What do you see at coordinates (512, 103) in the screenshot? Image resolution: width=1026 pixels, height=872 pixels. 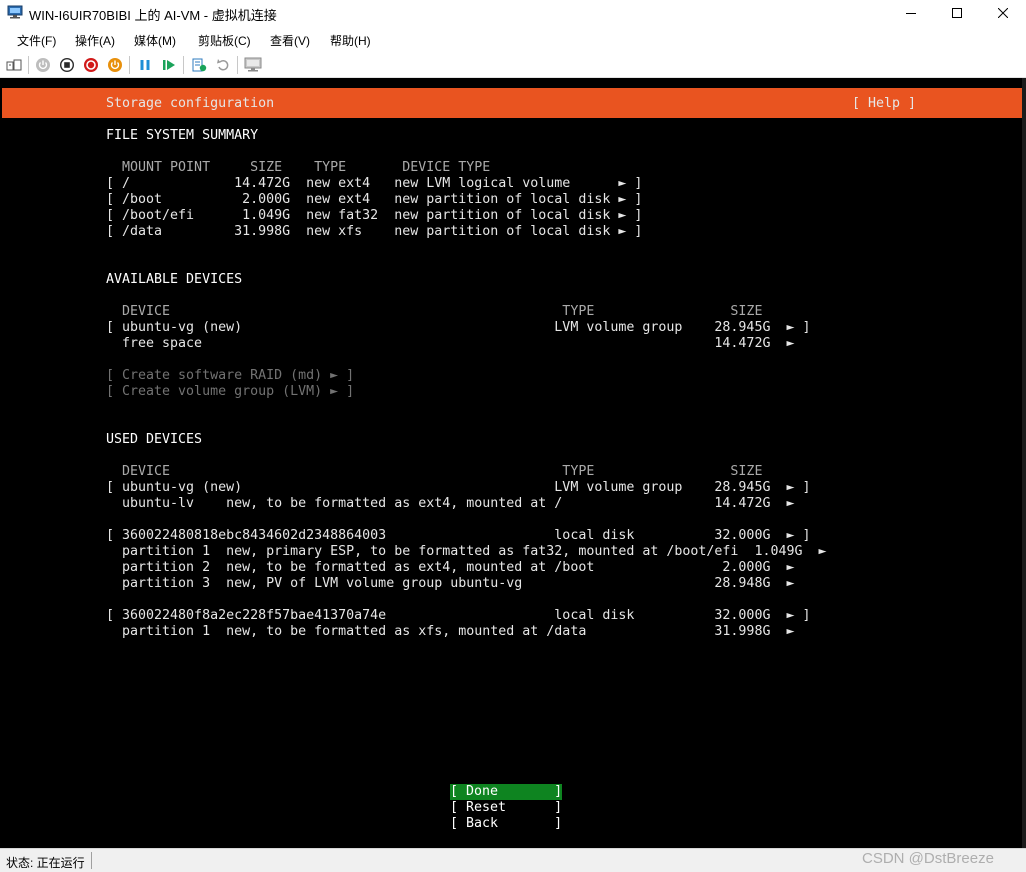 I see `installer-header: Storage configuration [ Help ]` at bounding box center [512, 103].